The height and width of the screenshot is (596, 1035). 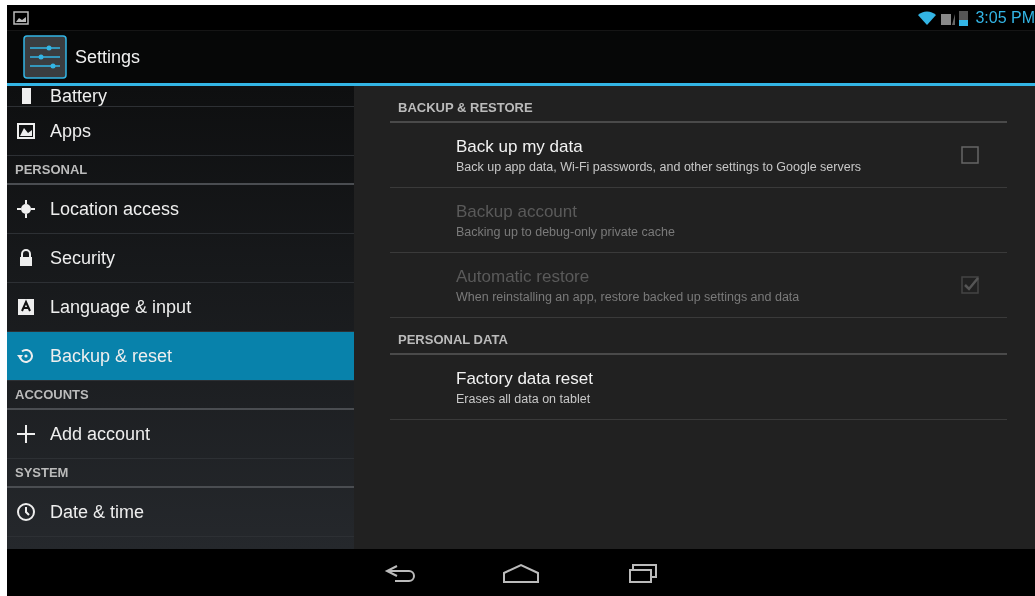 I want to click on clock-time: 3:05 PM, so click(x=1005, y=17).